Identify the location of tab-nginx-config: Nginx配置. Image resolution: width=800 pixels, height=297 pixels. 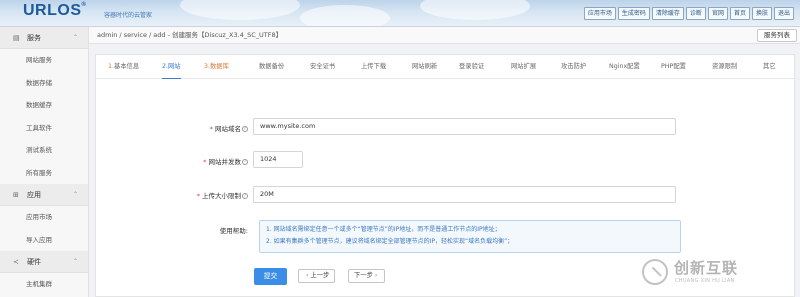
(624, 67).